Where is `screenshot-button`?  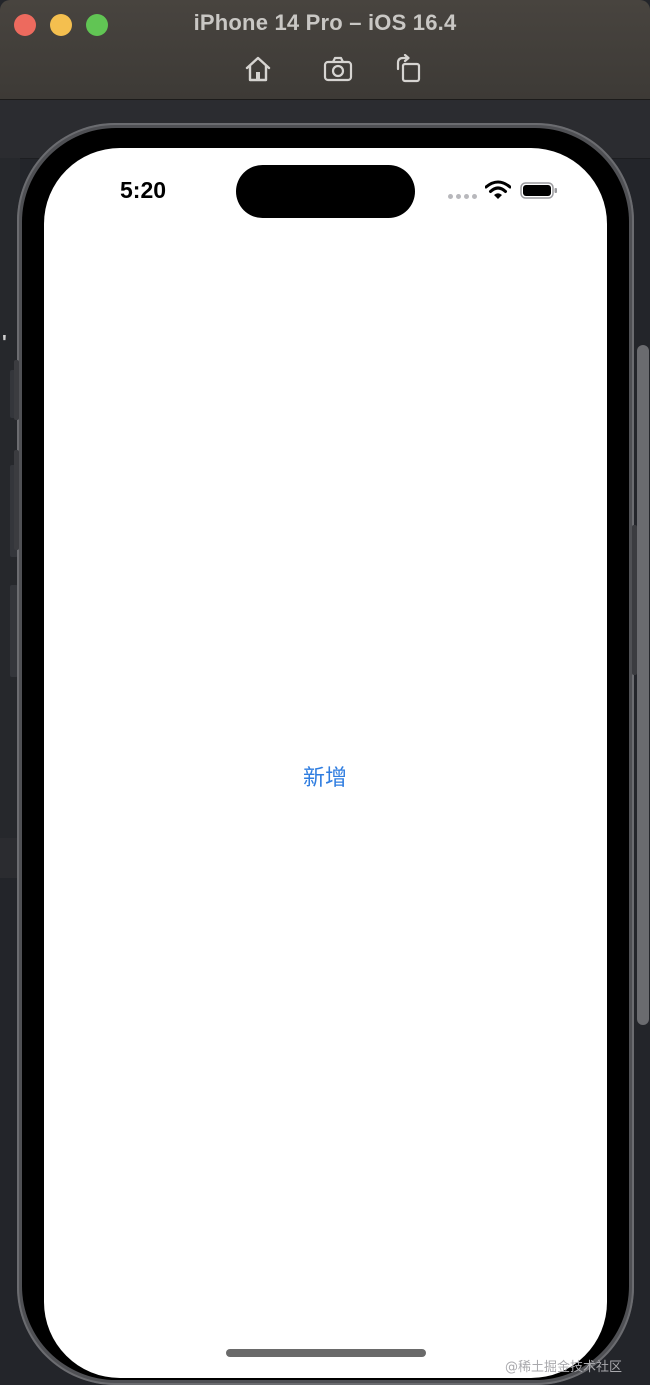 screenshot-button is located at coordinates (338, 69).